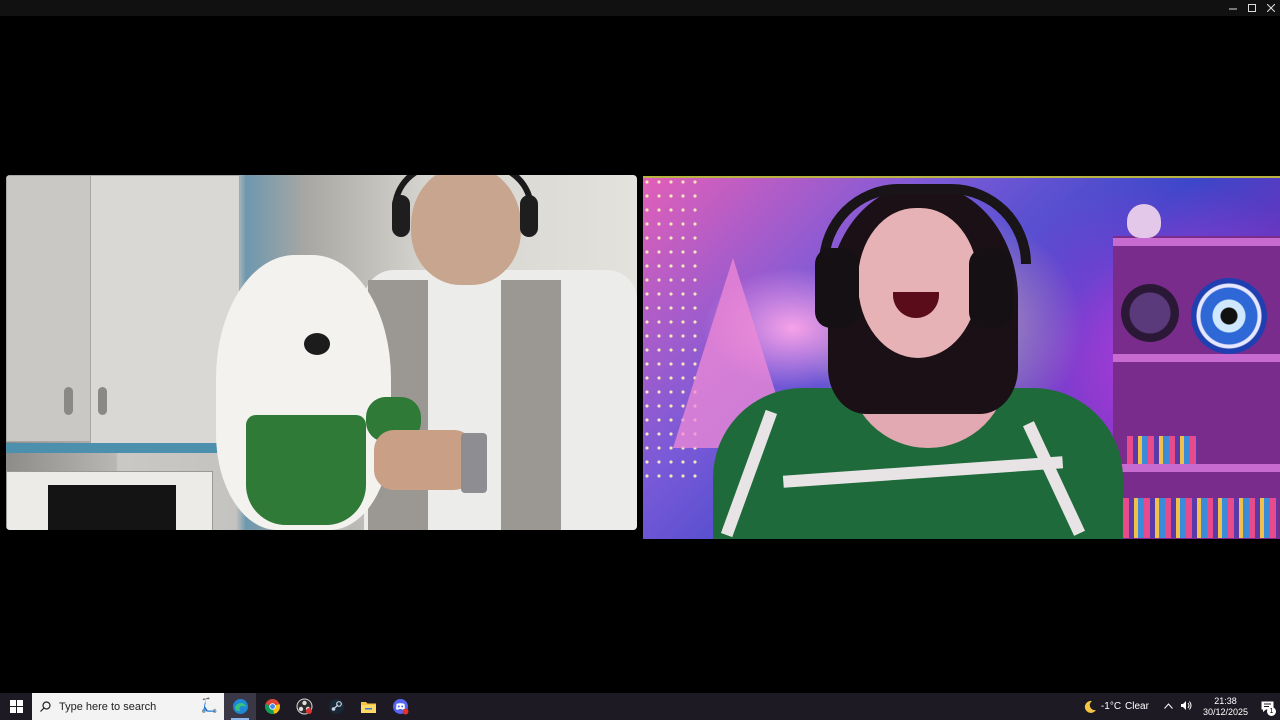  What do you see at coordinates (1090, 706) in the screenshot?
I see `moon-icon` at bounding box center [1090, 706].